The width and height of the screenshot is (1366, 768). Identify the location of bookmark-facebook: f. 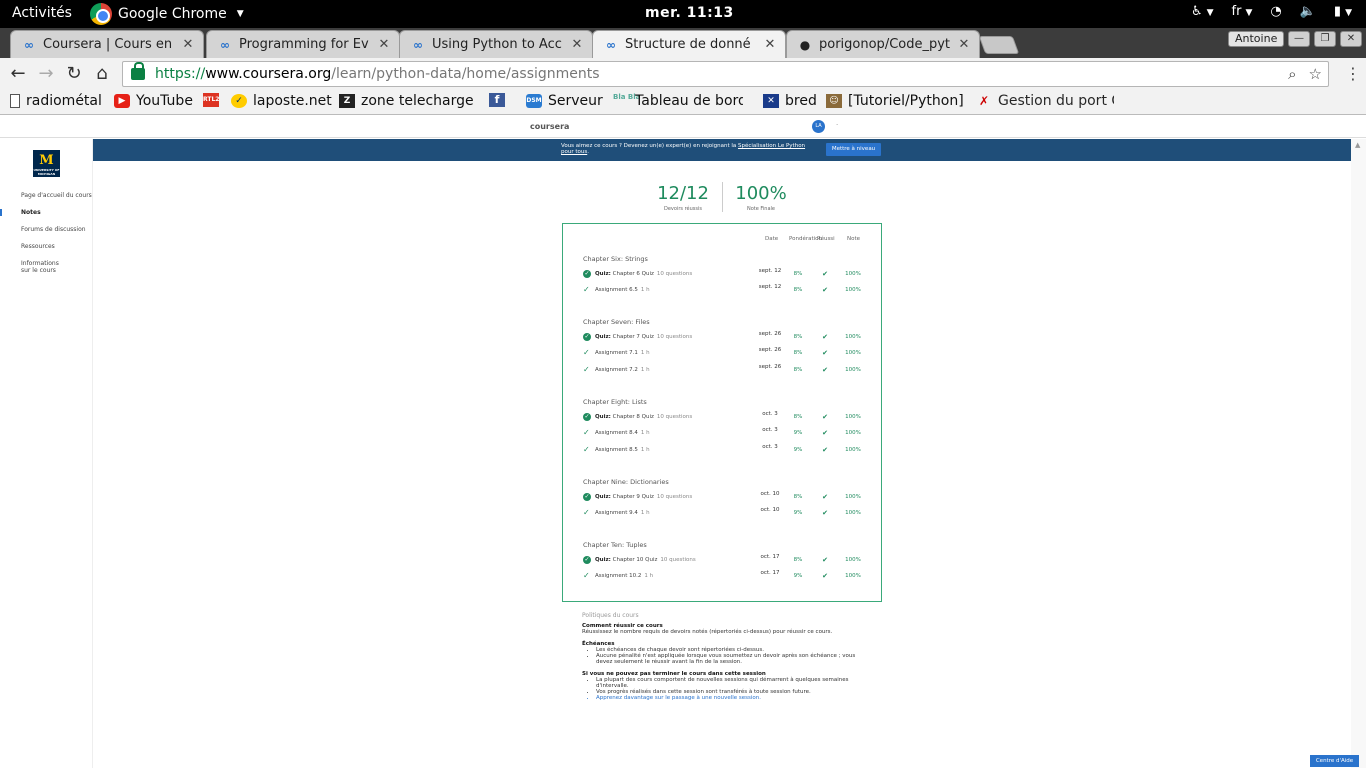
(500, 100).